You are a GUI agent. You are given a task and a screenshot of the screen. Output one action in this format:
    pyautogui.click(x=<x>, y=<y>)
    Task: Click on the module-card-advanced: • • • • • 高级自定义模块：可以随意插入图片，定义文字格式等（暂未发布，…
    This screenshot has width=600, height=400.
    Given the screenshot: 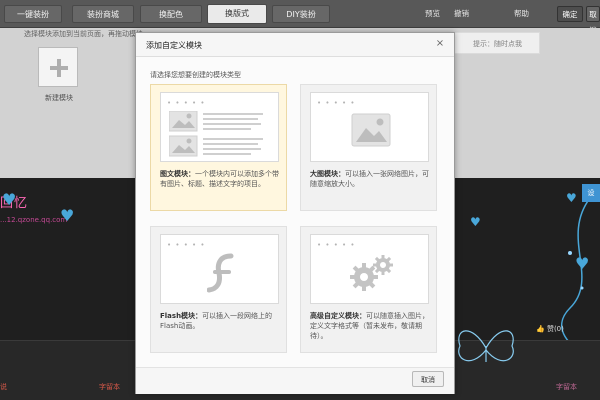 What is the action you would take?
    pyautogui.click(x=368, y=289)
    